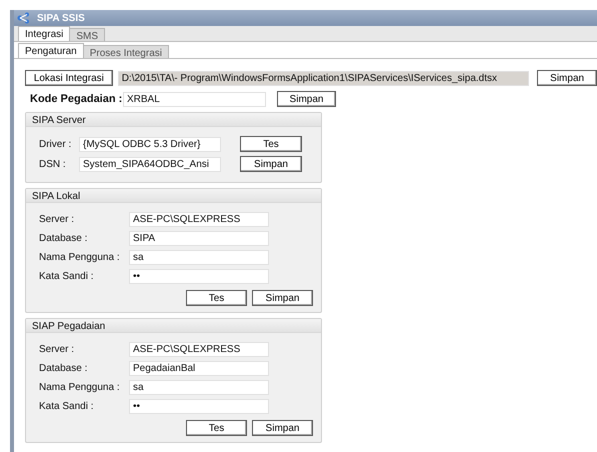 The width and height of the screenshot is (597, 452). Describe the element at coordinates (173, 120) in the screenshot. I see `group-title: SIPA Server` at that location.